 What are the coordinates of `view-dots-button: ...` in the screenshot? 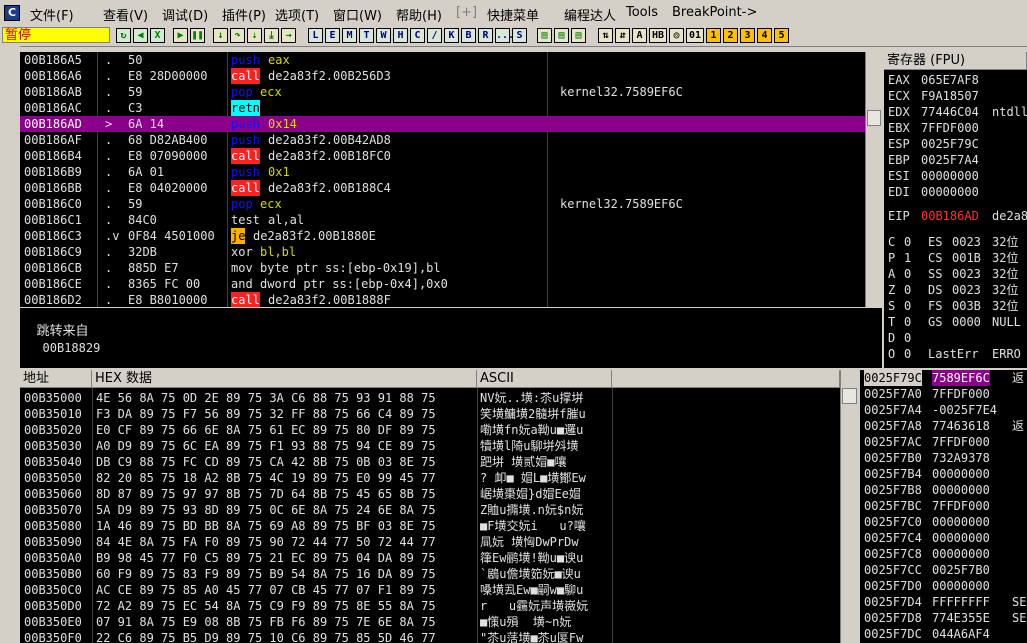 It's located at (504, 35).